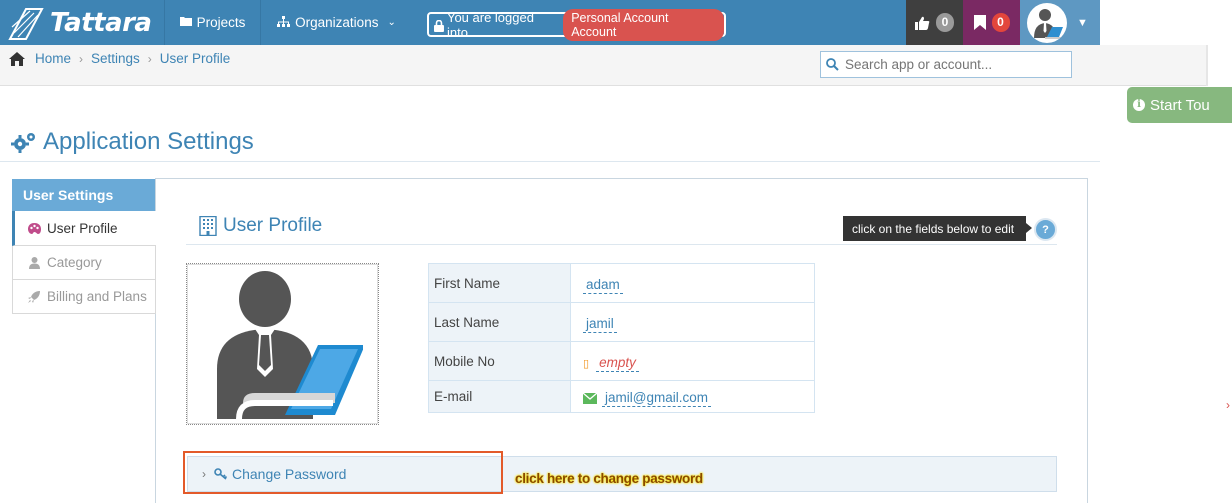 Image resolution: width=1232 pixels, height=503 pixels. What do you see at coordinates (609, 478) in the screenshot?
I see `change-password-annotation: click here to change password` at bounding box center [609, 478].